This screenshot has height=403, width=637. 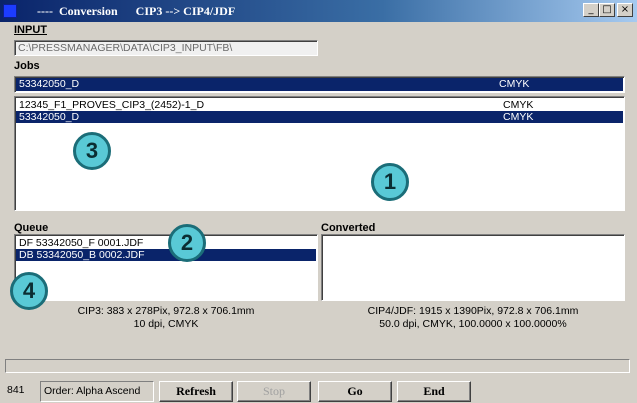 What do you see at coordinates (166, 255) in the screenshot?
I see `list-item: DB 53342050_B 0002.JDF` at bounding box center [166, 255].